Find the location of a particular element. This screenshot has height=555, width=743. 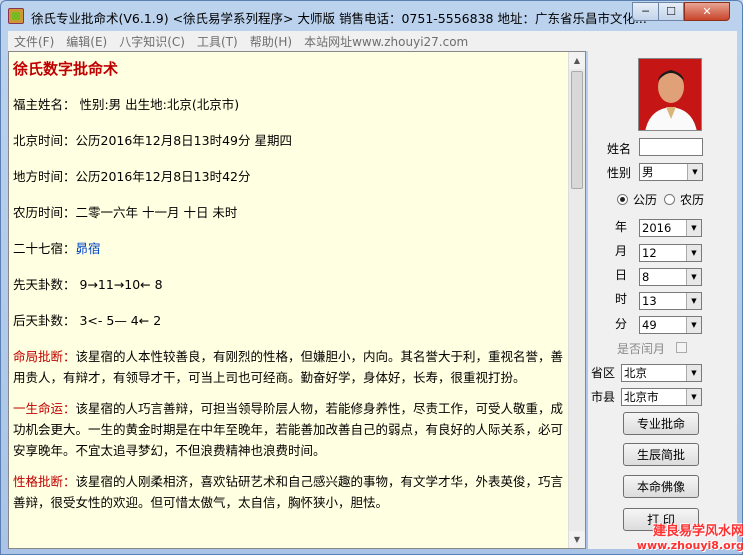

month-select: 12 ▼ is located at coordinates (670, 253).